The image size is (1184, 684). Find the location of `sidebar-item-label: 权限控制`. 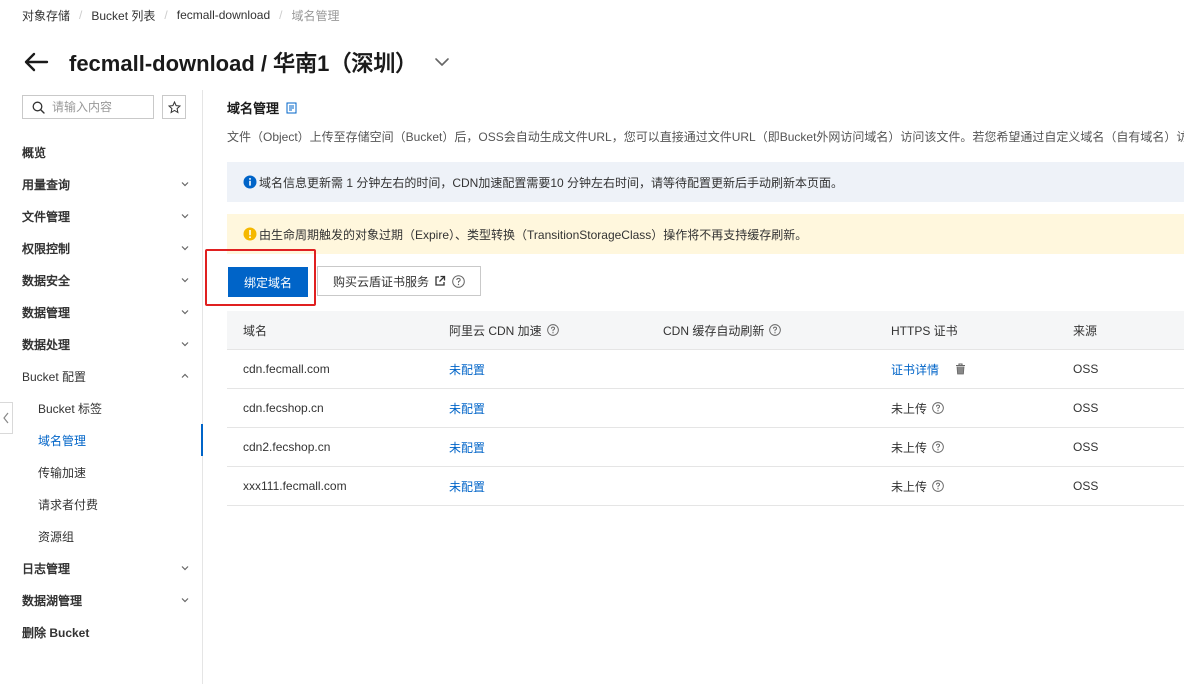

sidebar-item-label: 权限控制 is located at coordinates (46, 248).